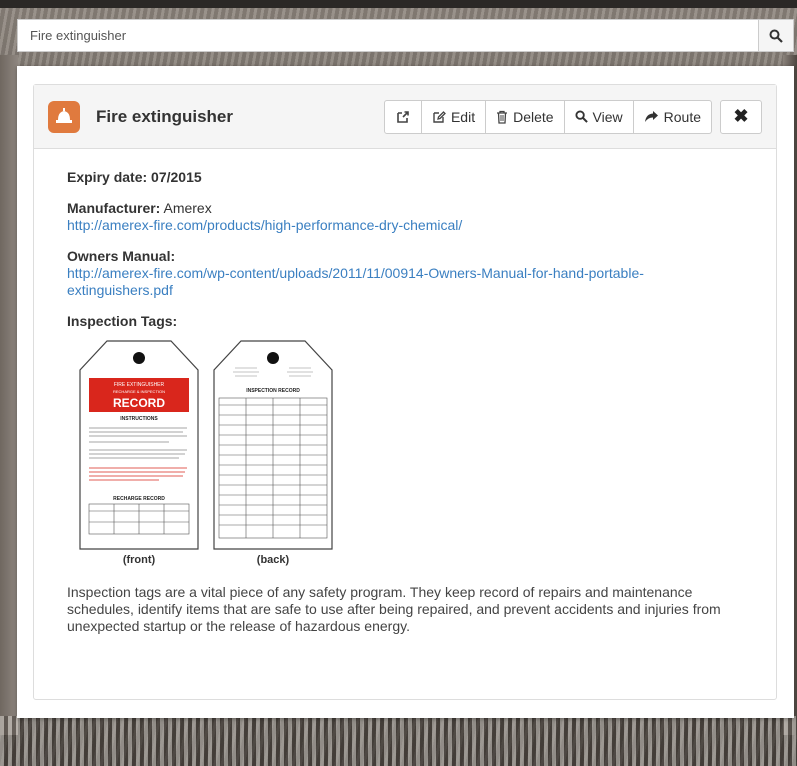 The width and height of the screenshot is (797, 766). I want to click on open-external-button, so click(402, 116).